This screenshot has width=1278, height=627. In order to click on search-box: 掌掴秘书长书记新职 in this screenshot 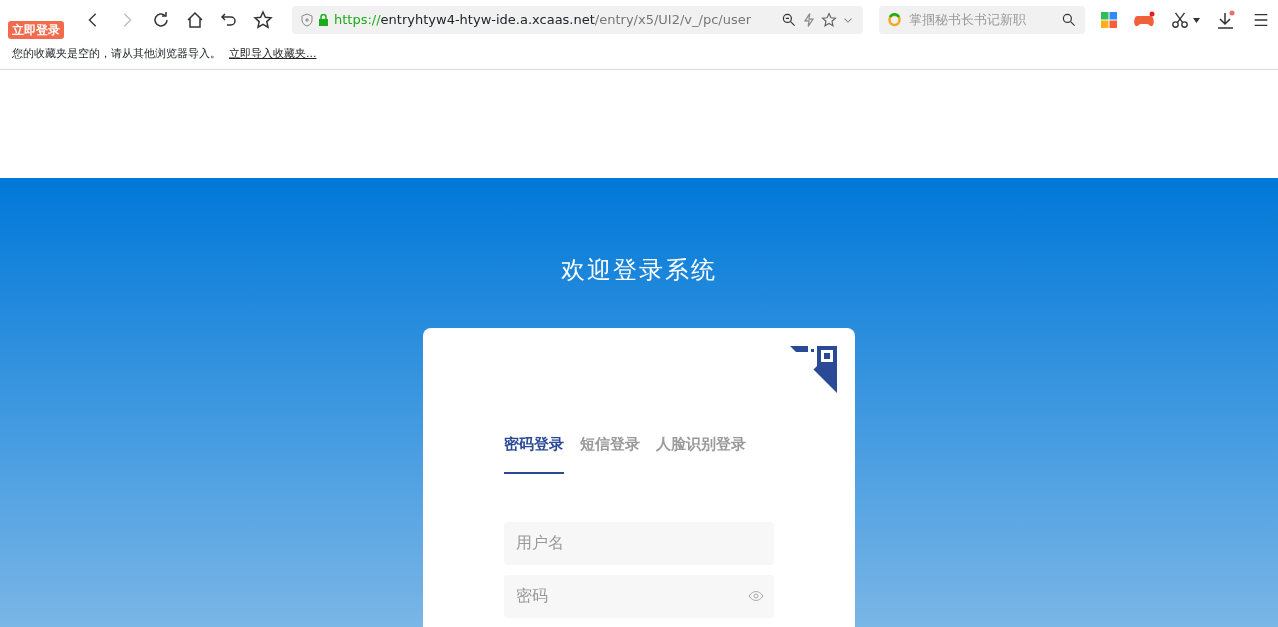, I will do `click(982, 20)`.